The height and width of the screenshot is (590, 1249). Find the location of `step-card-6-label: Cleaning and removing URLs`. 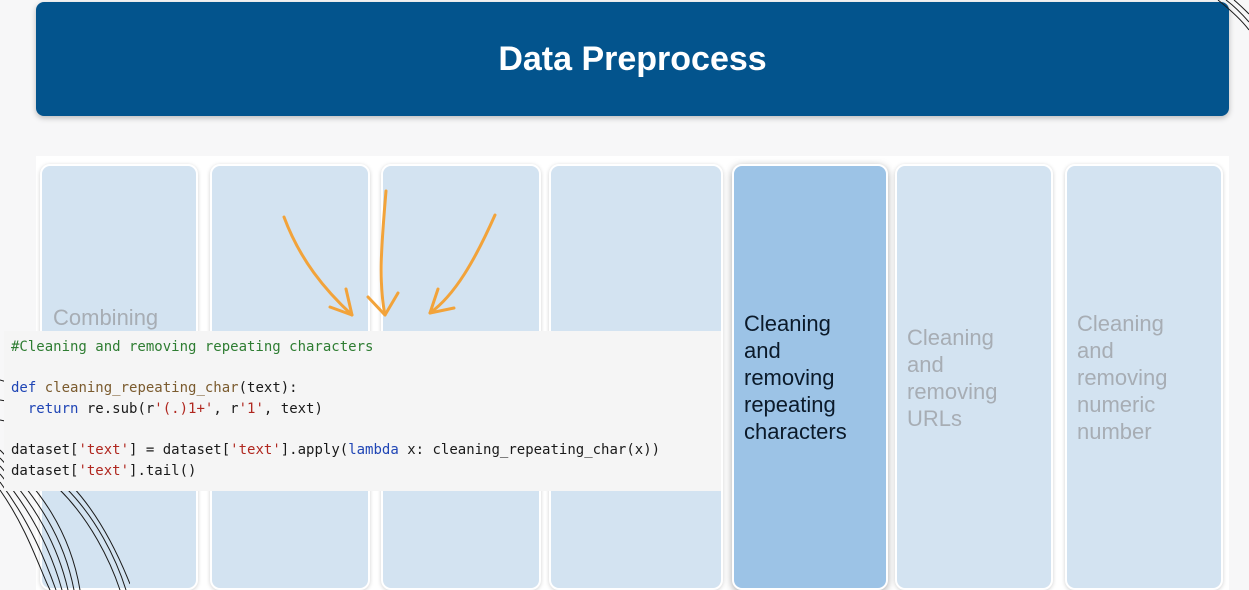

step-card-6-label: Cleaning and removing URLs is located at coordinates (952, 378).